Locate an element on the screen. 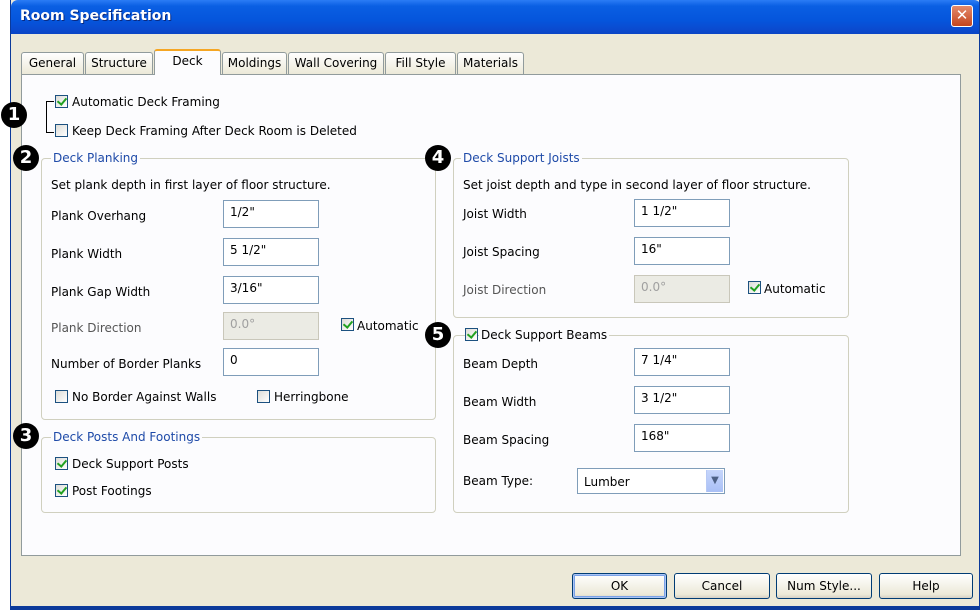  callout-badge-3: 3 is located at coordinates (26, 436).